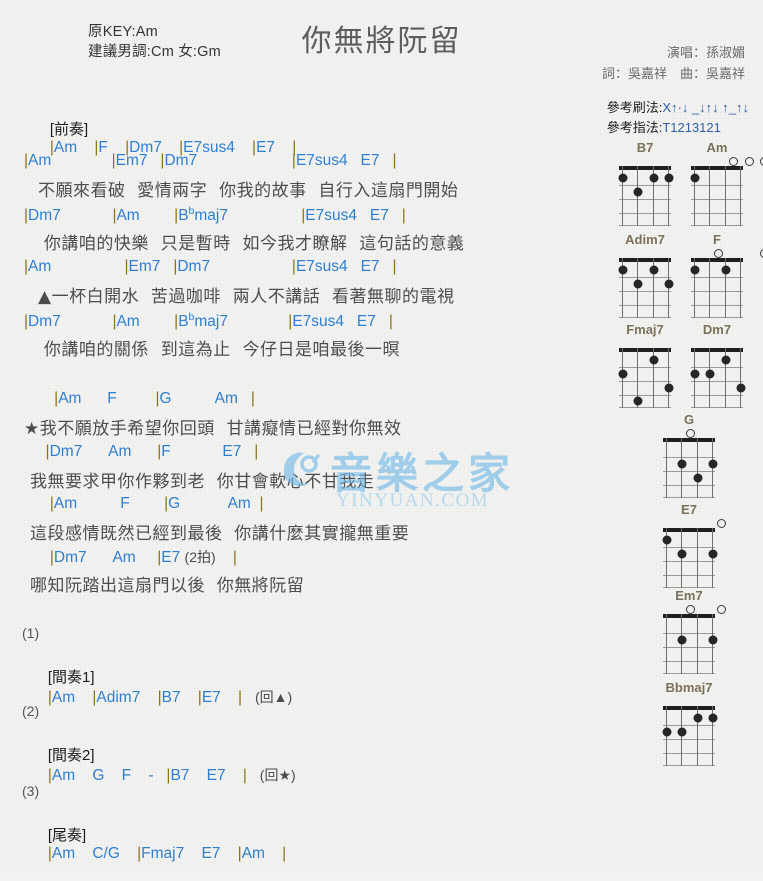  What do you see at coordinates (717, 330) in the screenshot?
I see `chord-diagram-name: Dm7` at bounding box center [717, 330].